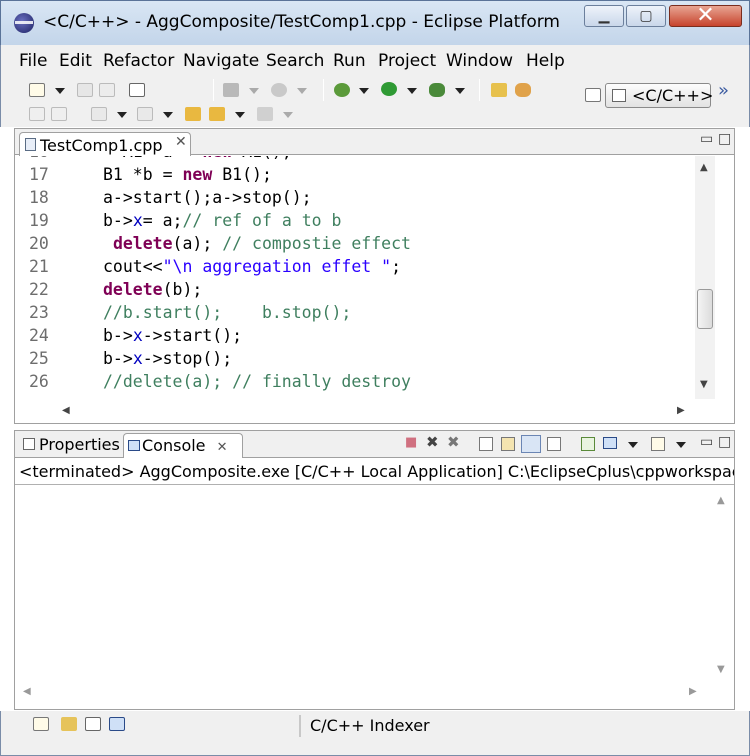  I want to click on close-button: ✕, so click(705, 16).